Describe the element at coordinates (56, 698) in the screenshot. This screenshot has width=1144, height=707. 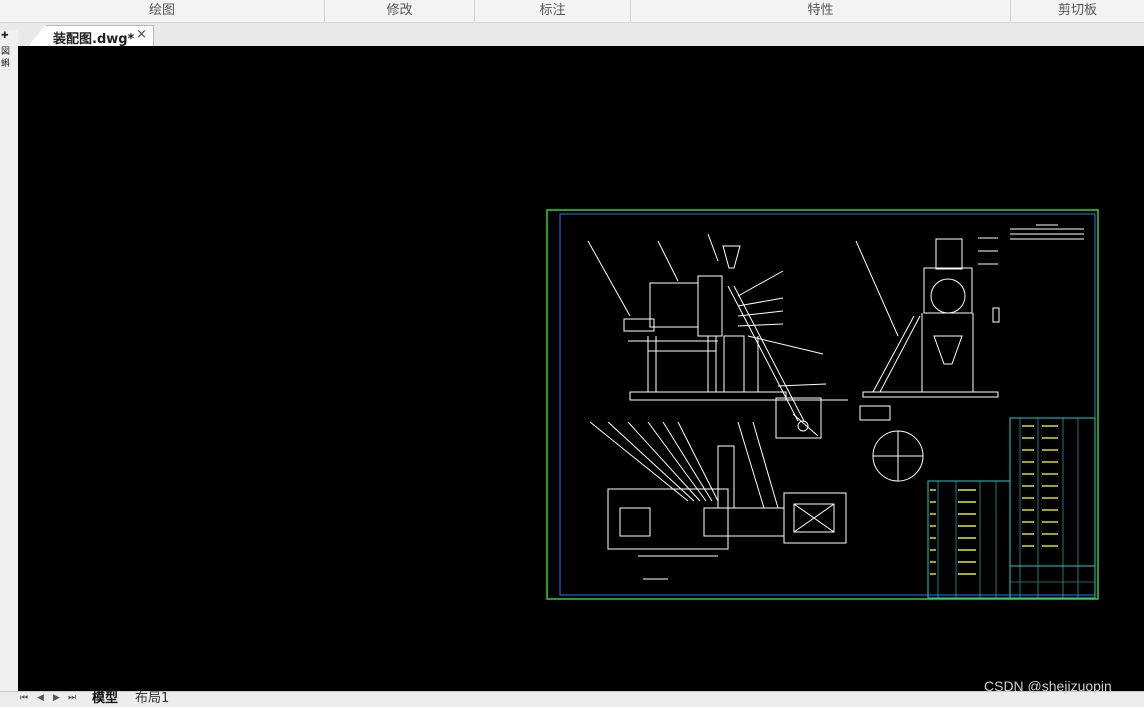
I see `next-layout-icon: ▶` at that location.